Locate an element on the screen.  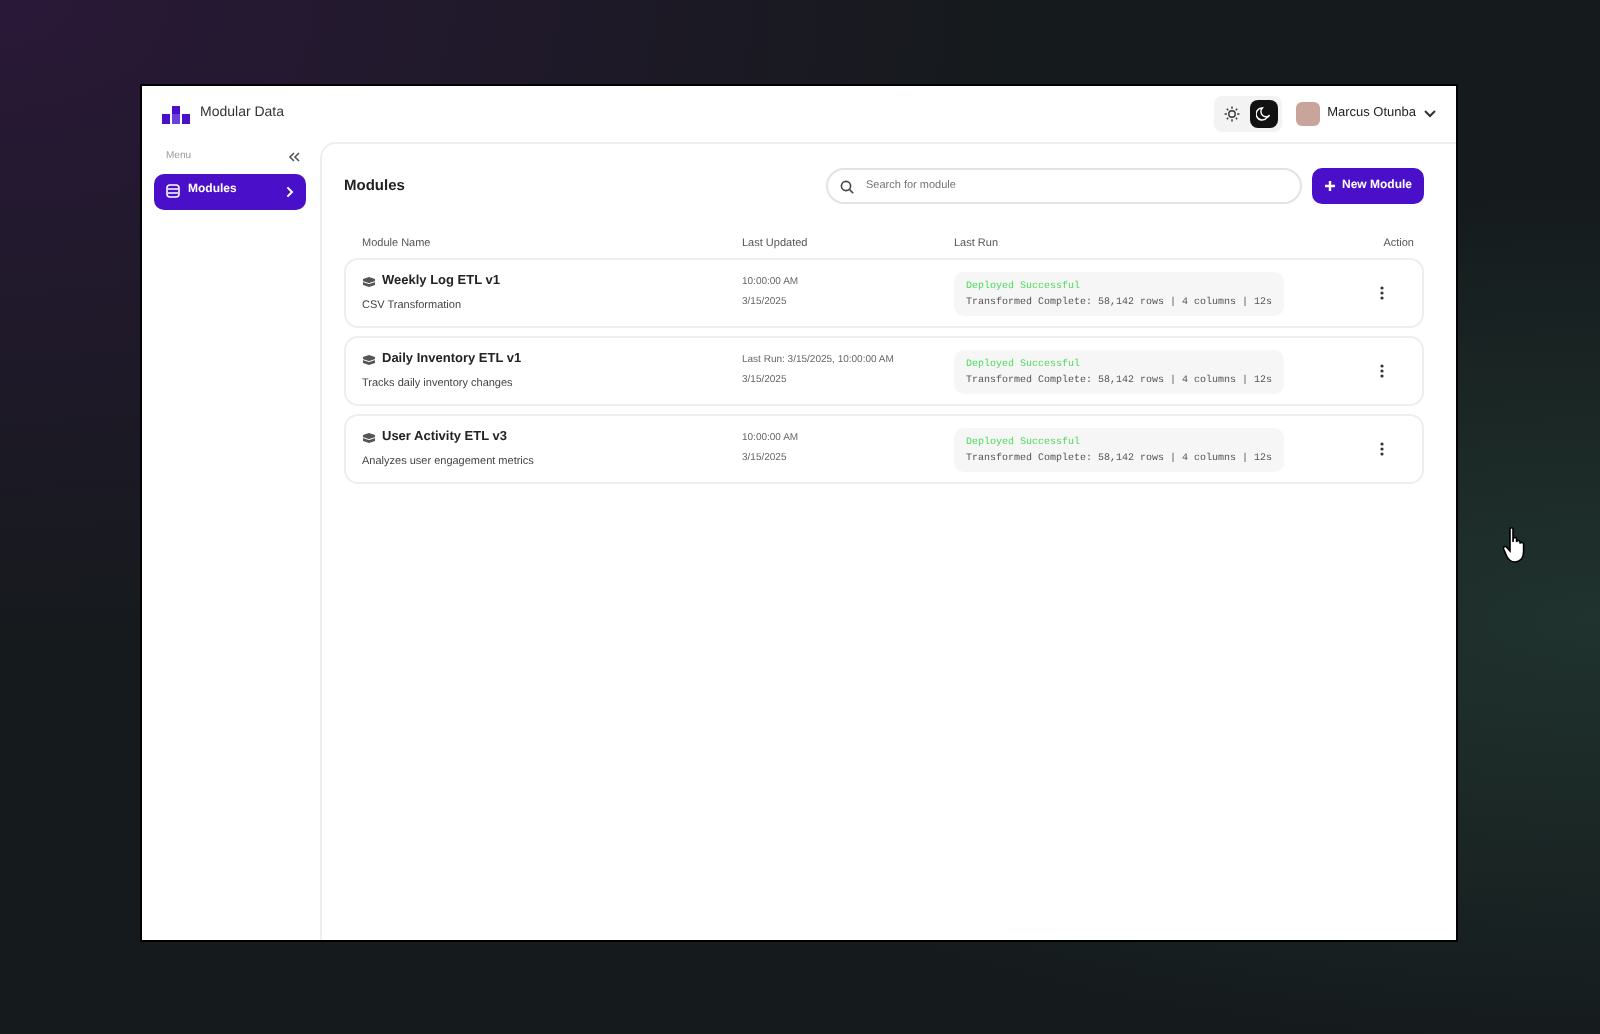
avatar-icon is located at coordinates (1307, 114).